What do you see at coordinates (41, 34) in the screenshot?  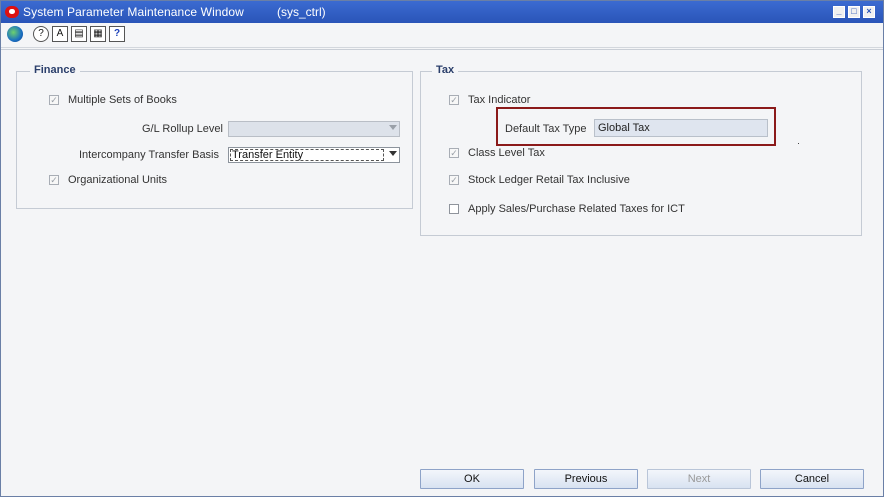 I see `world-help-icon: ?` at bounding box center [41, 34].